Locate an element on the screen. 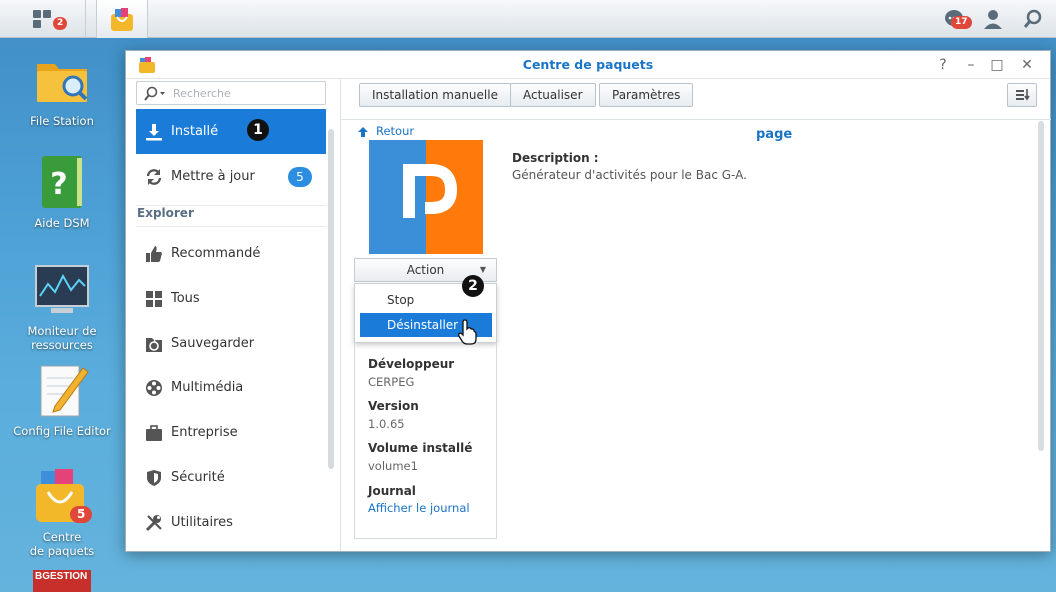  refresh-button: Actualiser is located at coordinates (553, 95).